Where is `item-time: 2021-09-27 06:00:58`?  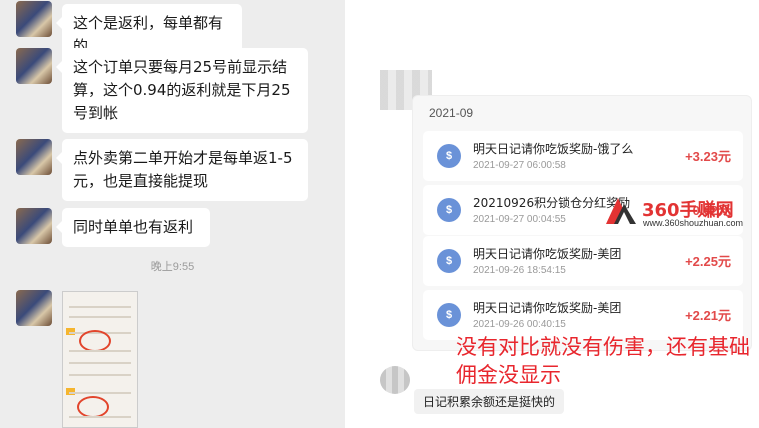 item-time: 2021-09-27 06:00:58 is located at coordinates (519, 165).